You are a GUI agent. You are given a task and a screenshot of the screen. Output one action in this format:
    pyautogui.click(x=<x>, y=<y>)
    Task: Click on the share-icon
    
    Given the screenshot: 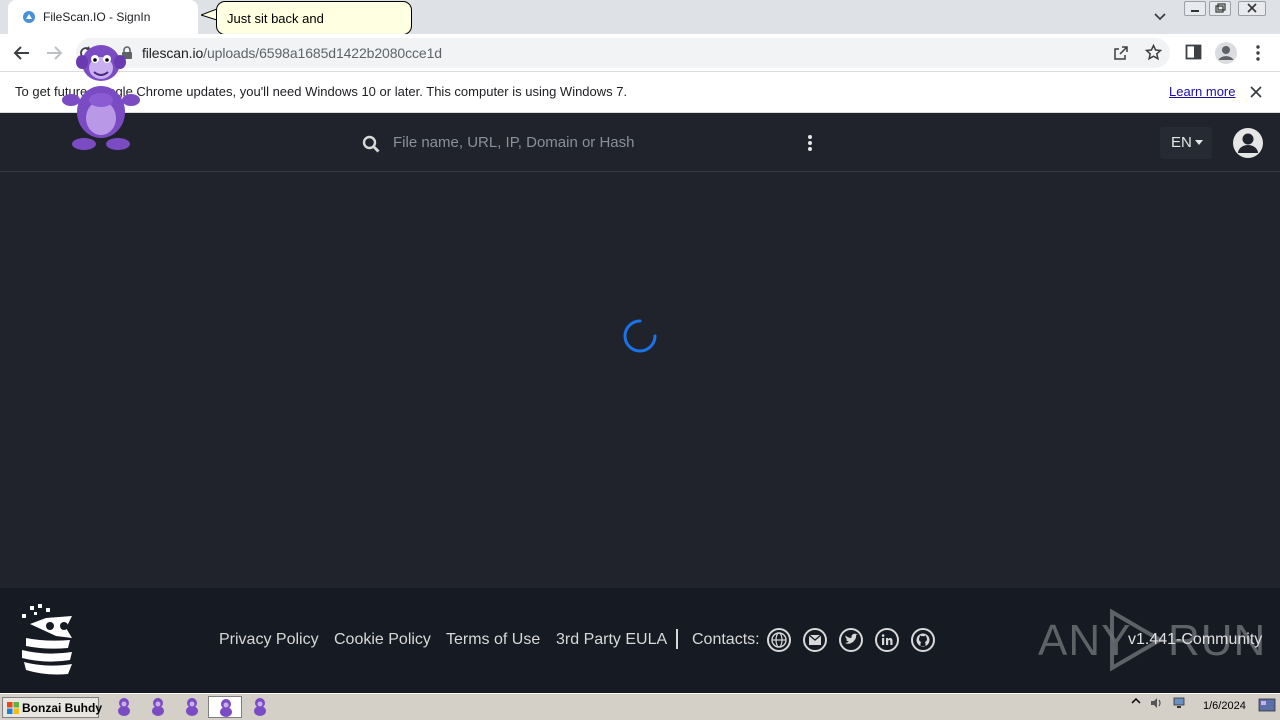 What is the action you would take?
    pyautogui.click(x=1121, y=53)
    